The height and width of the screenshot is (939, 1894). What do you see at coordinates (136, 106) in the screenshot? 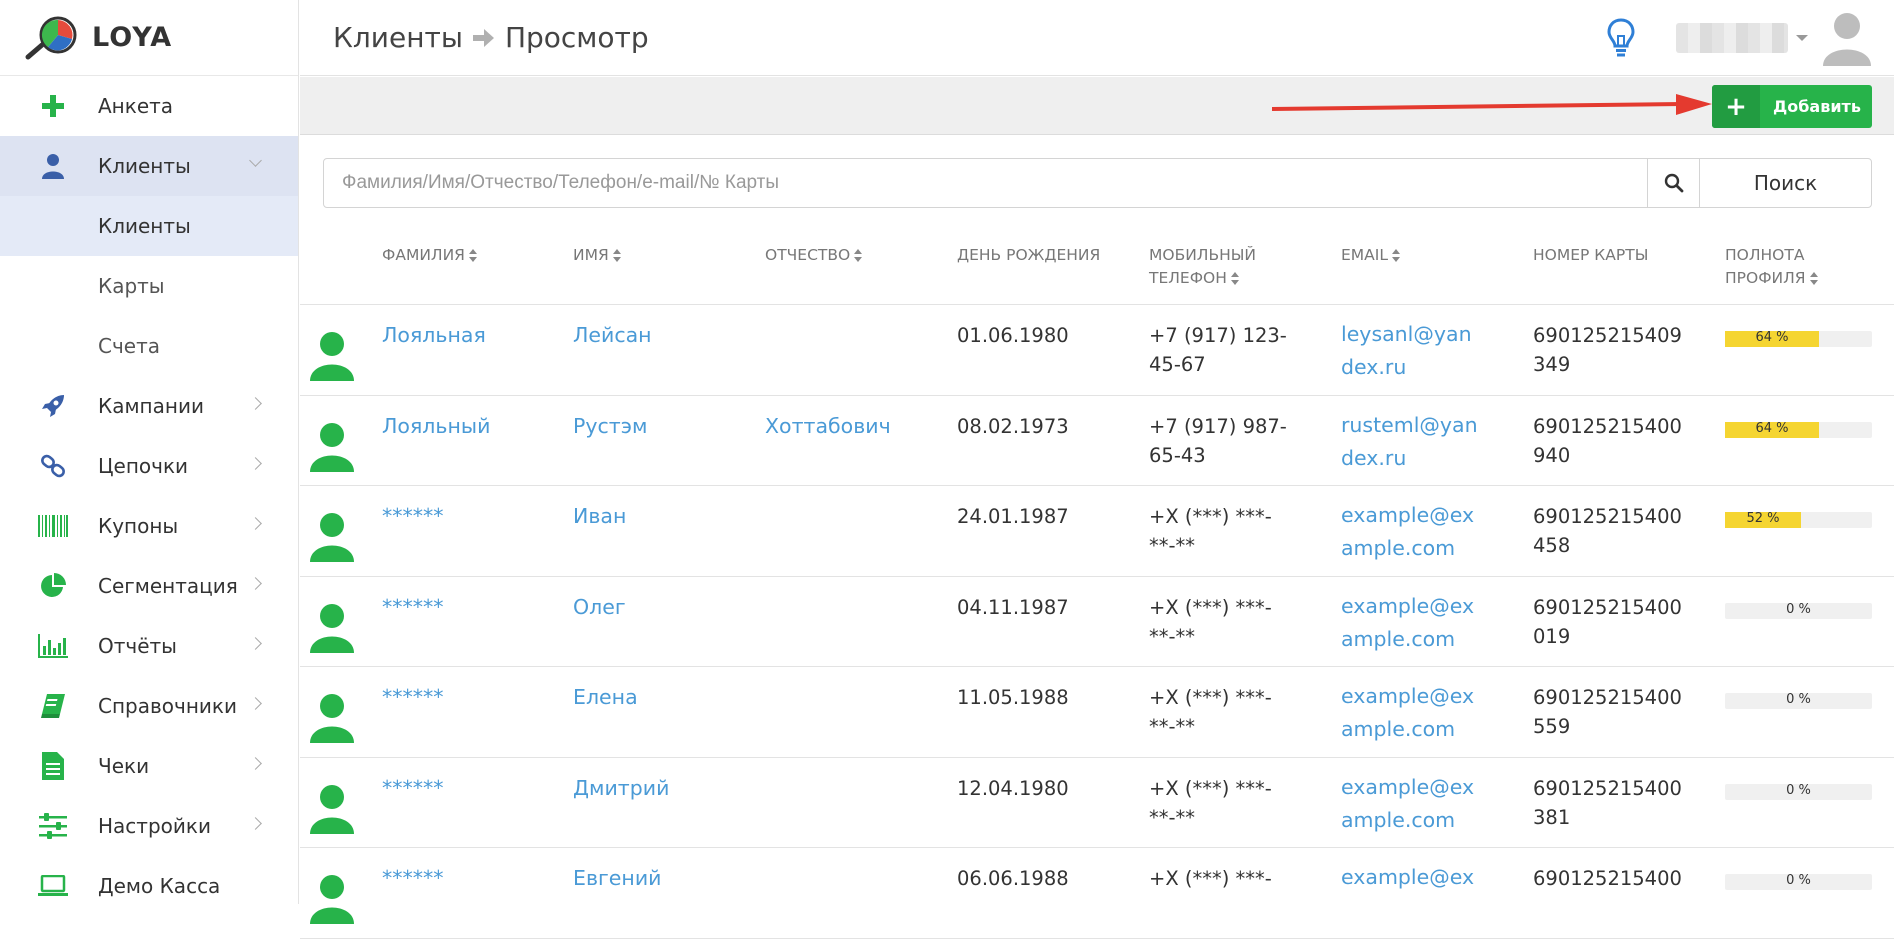
I see `sidebar-item-label: Анкета` at bounding box center [136, 106].